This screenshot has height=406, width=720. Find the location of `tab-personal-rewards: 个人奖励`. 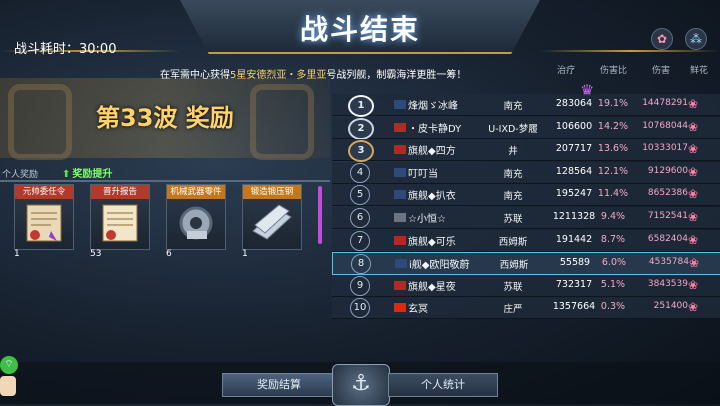

tab-personal-rewards: 个人奖励 is located at coordinates (20, 173).